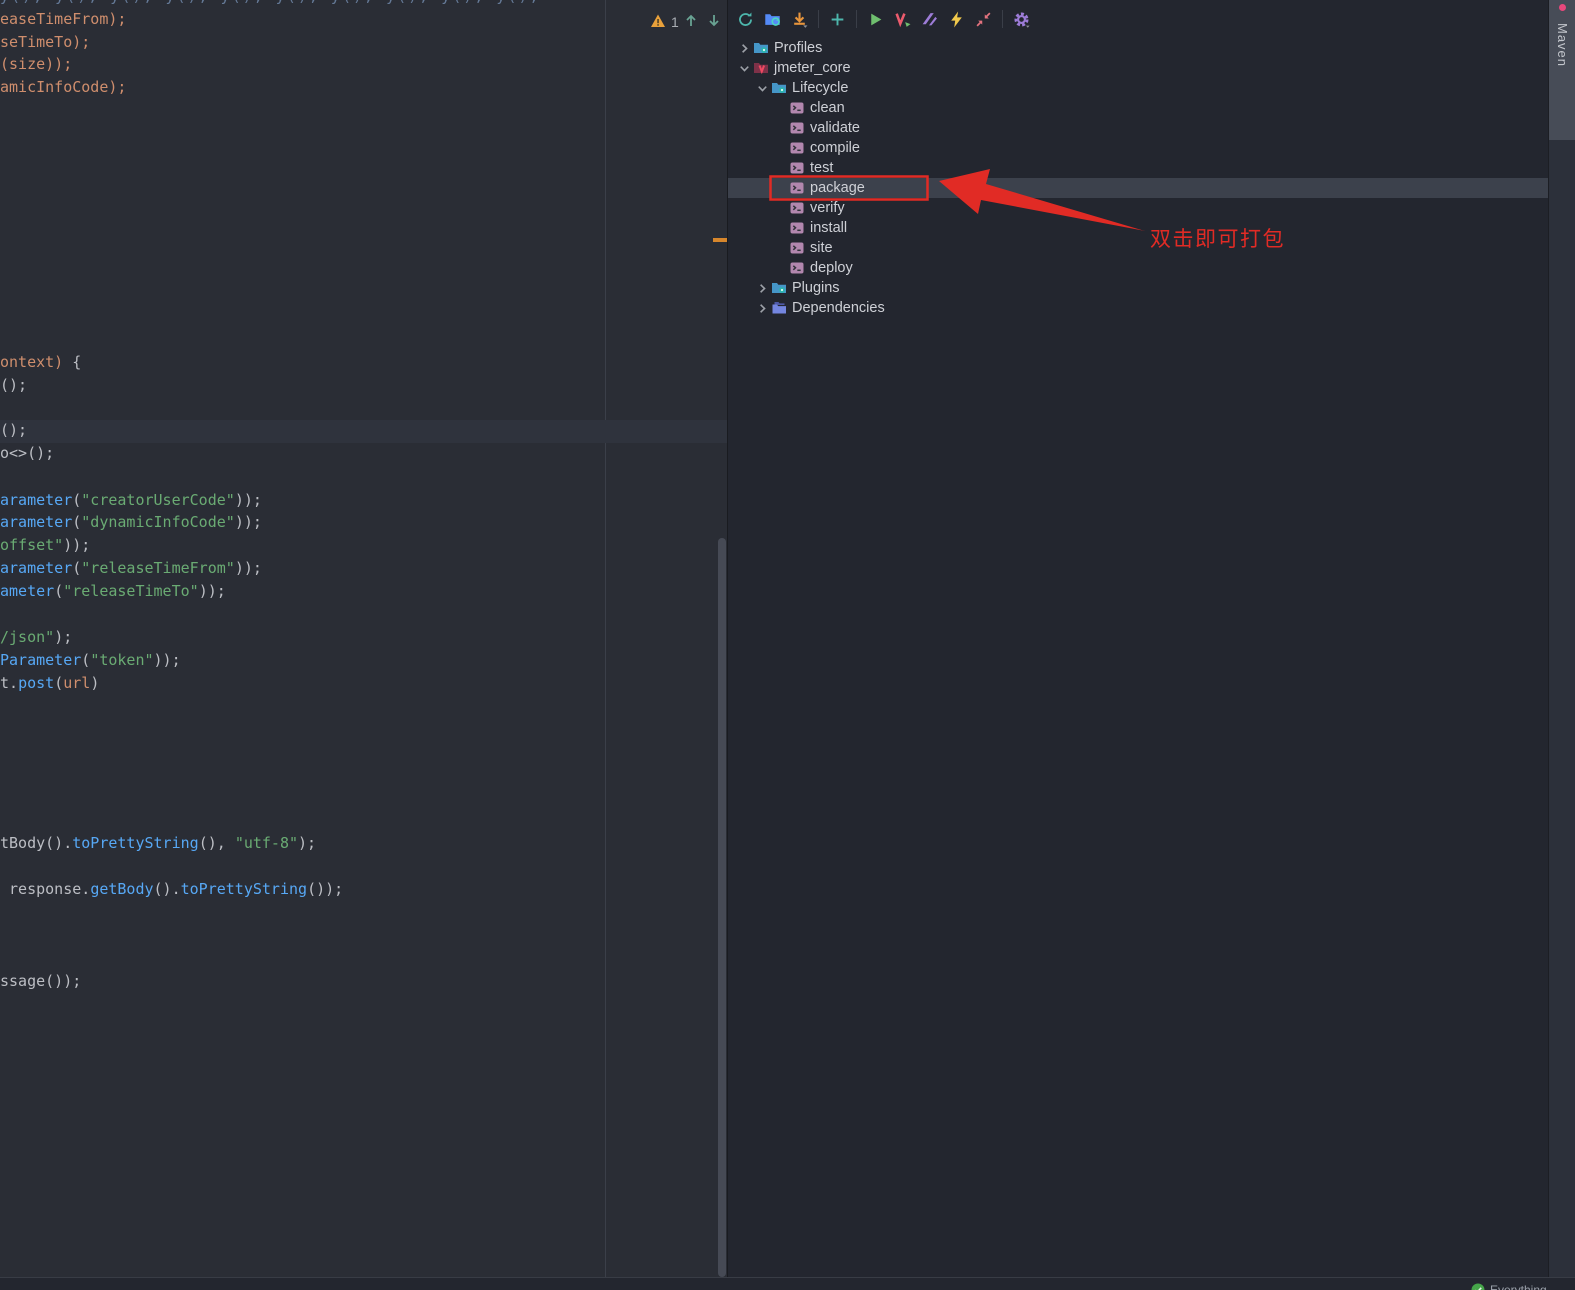  Describe the element at coordinates (27, 453) in the screenshot. I see `code-segment: o<>();` at that location.